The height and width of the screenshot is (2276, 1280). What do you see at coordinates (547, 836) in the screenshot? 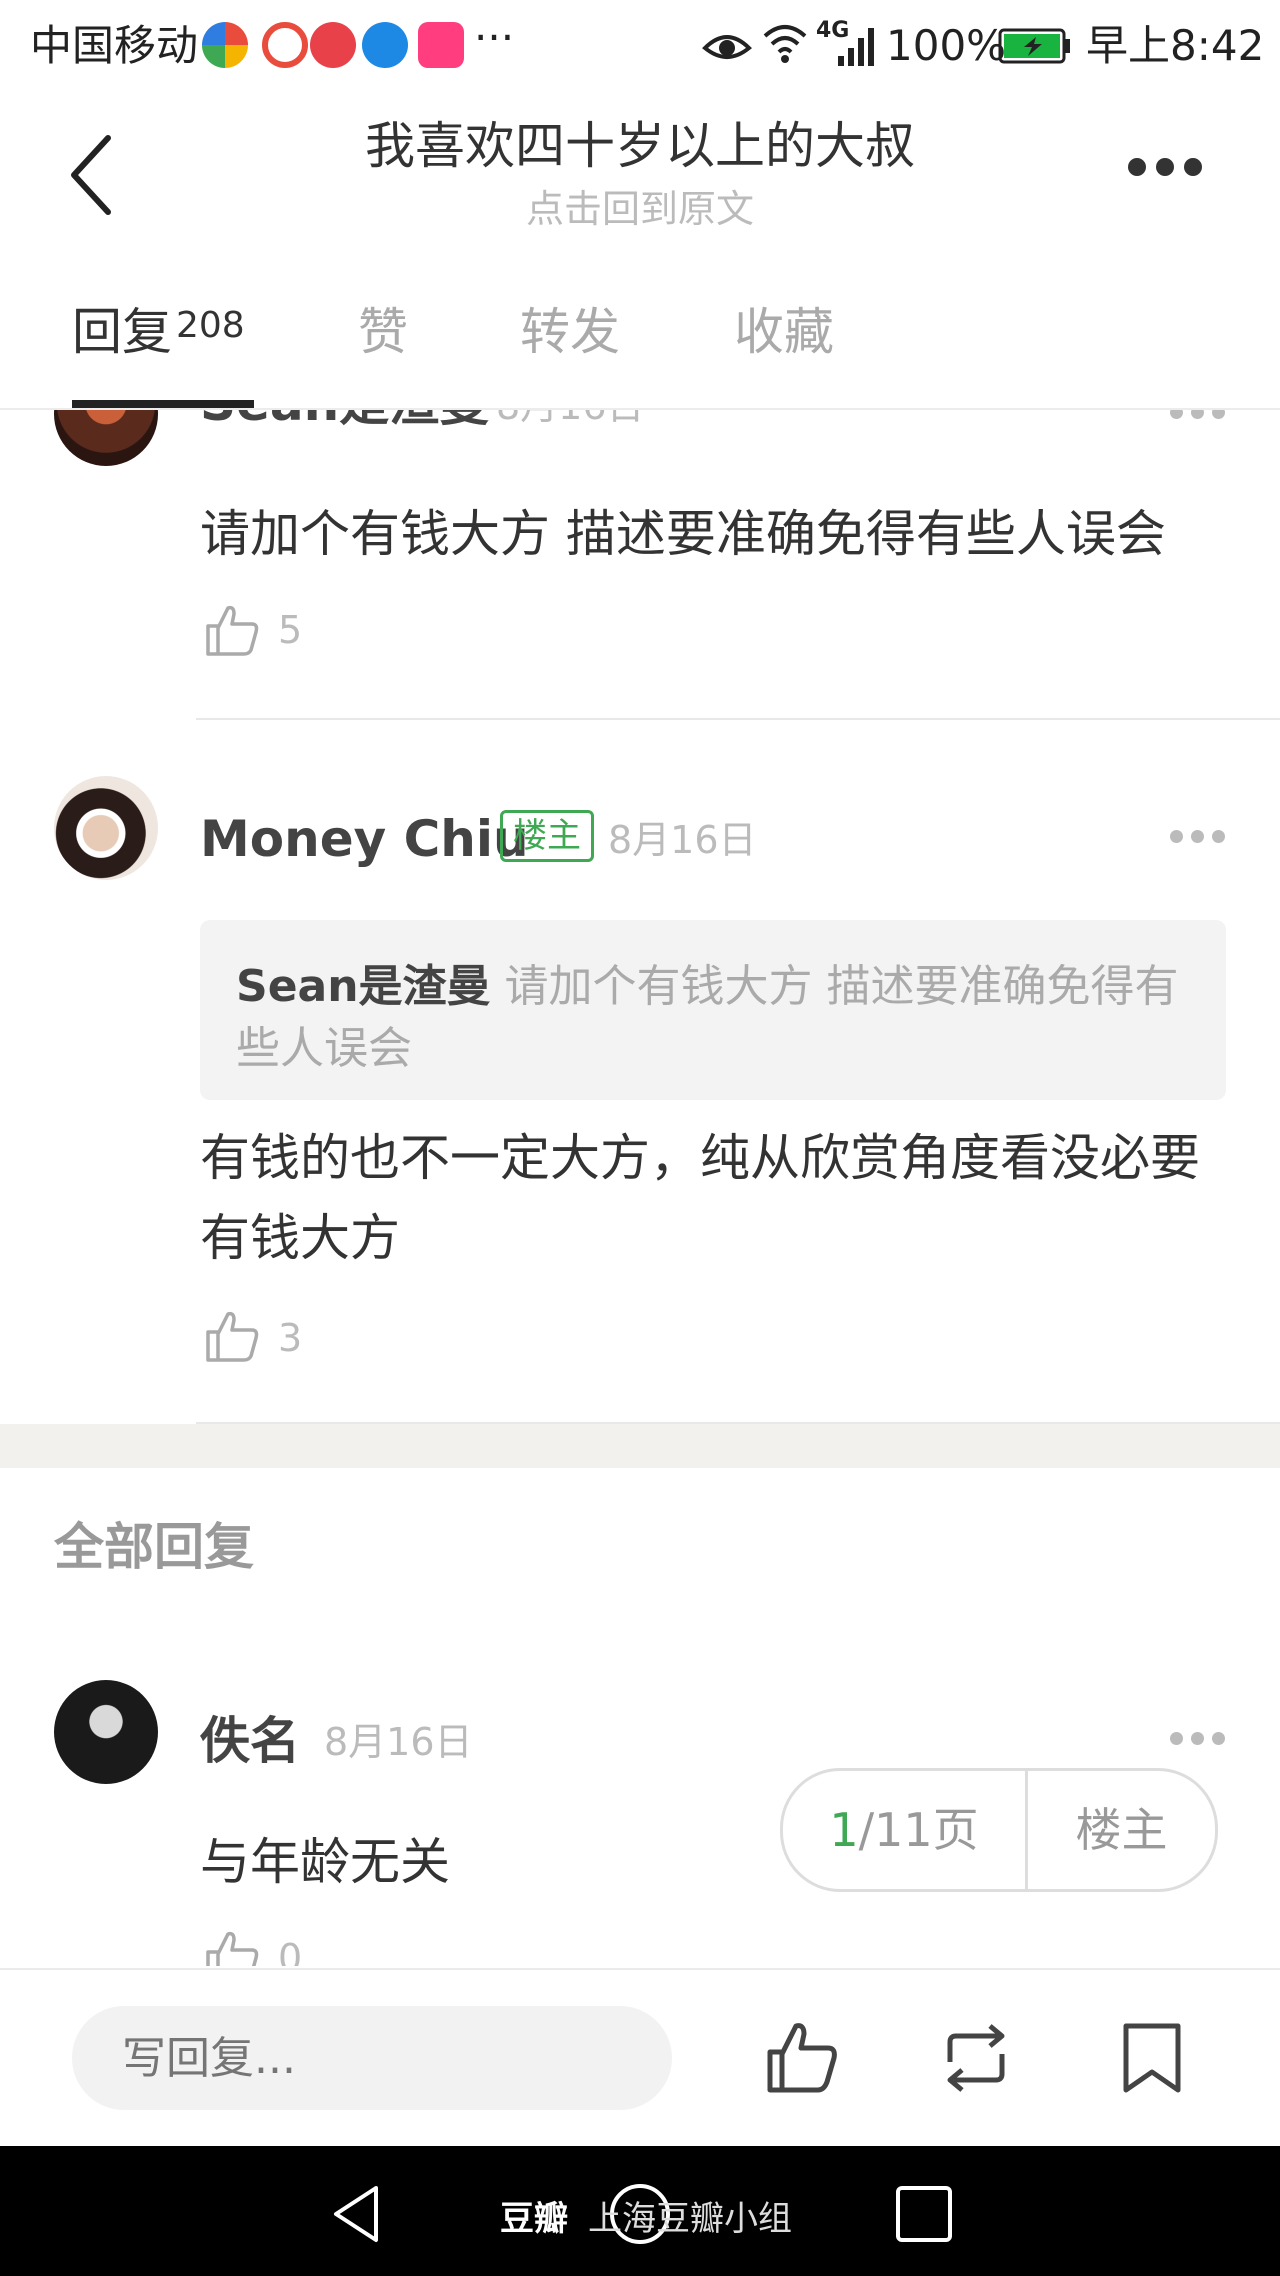
I see `op-badge: 楼主` at bounding box center [547, 836].